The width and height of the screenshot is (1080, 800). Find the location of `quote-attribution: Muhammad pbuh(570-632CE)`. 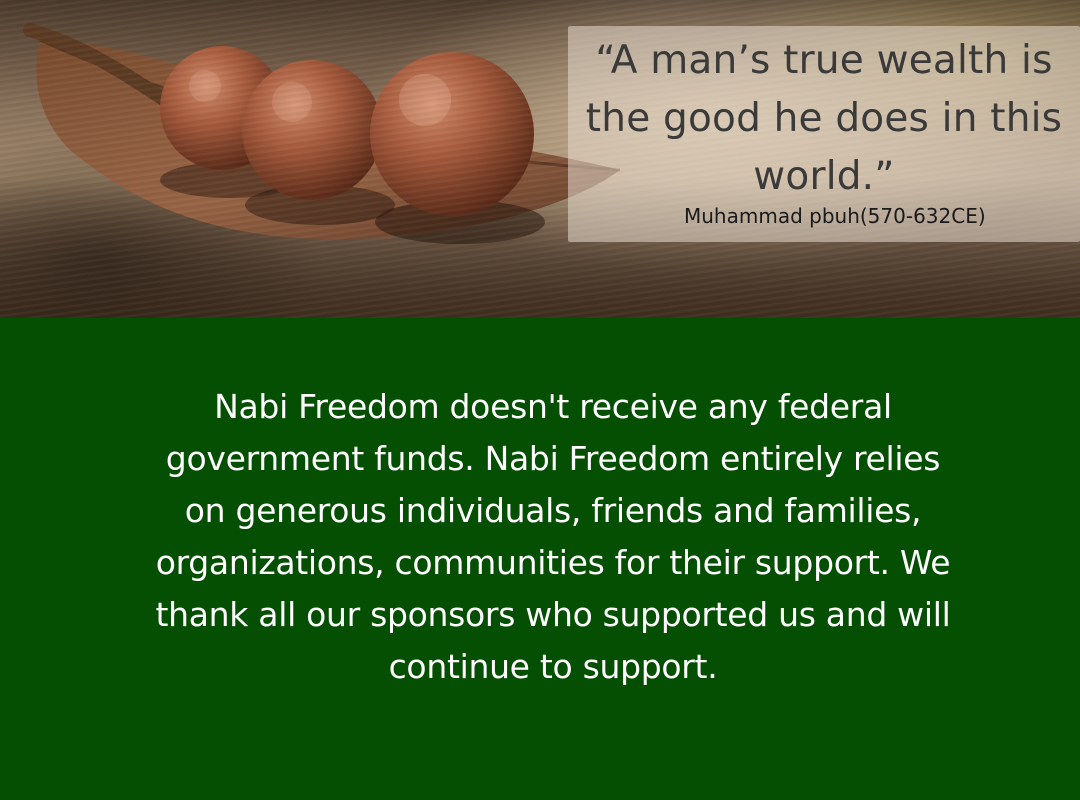

quote-attribution: Muhammad pbuh(570-632CE) is located at coordinates (835, 216).